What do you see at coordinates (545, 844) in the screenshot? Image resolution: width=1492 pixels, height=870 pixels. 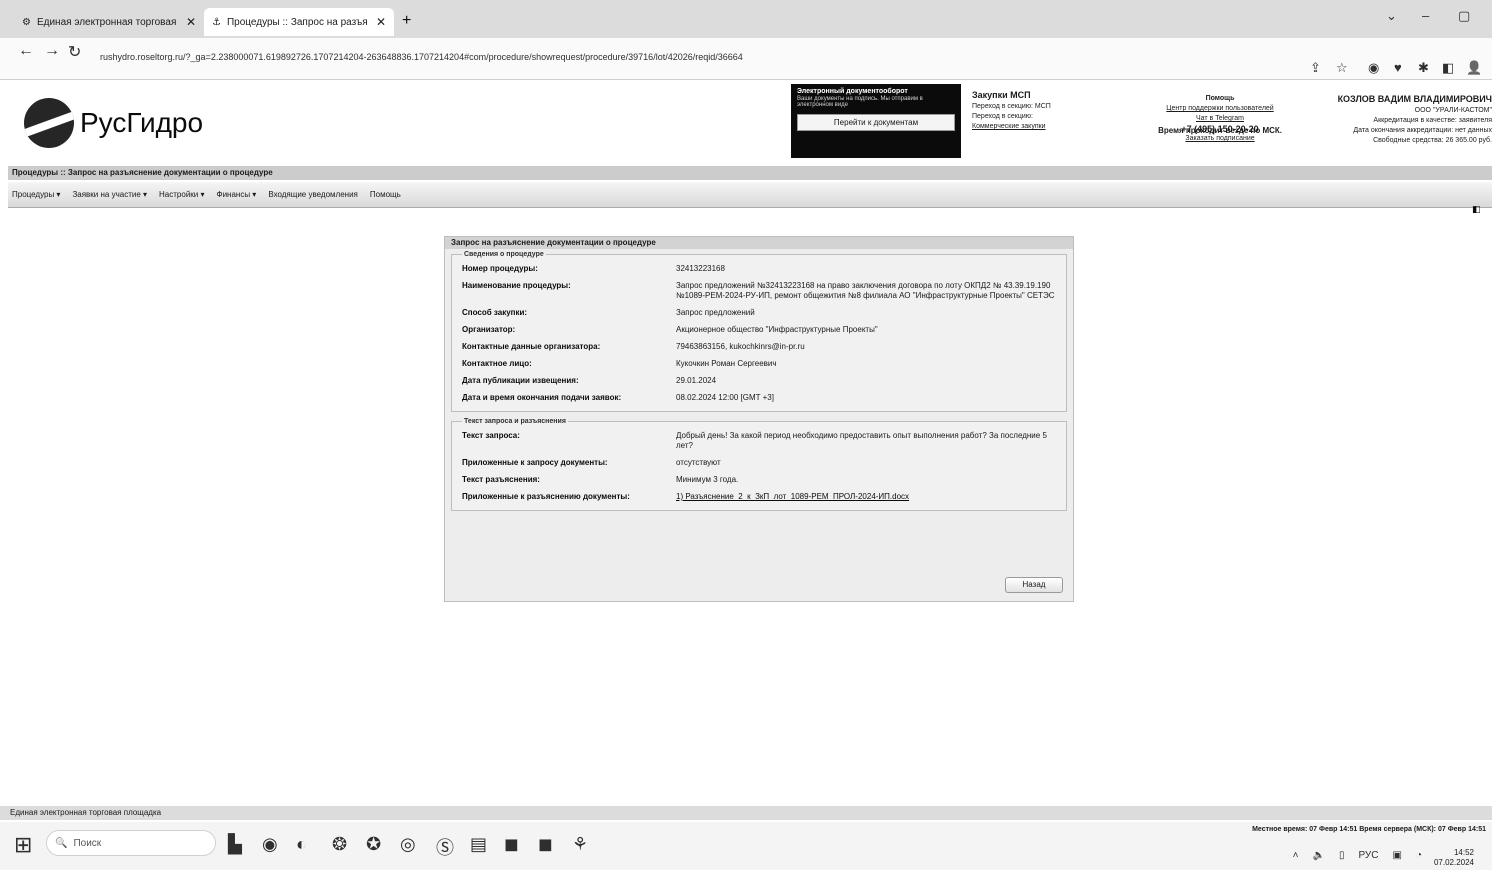 I see `word-icon: ◼` at bounding box center [545, 844].